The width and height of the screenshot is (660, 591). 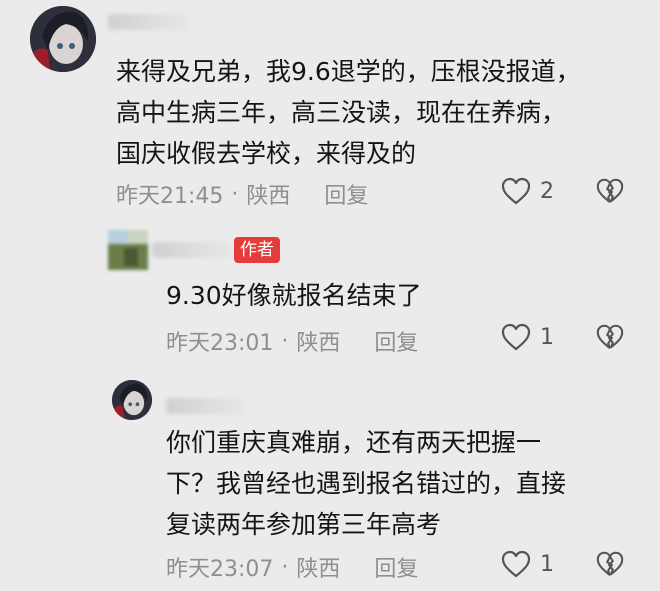 What do you see at coordinates (547, 191) in the screenshot?
I see `like-count: 2` at bounding box center [547, 191].